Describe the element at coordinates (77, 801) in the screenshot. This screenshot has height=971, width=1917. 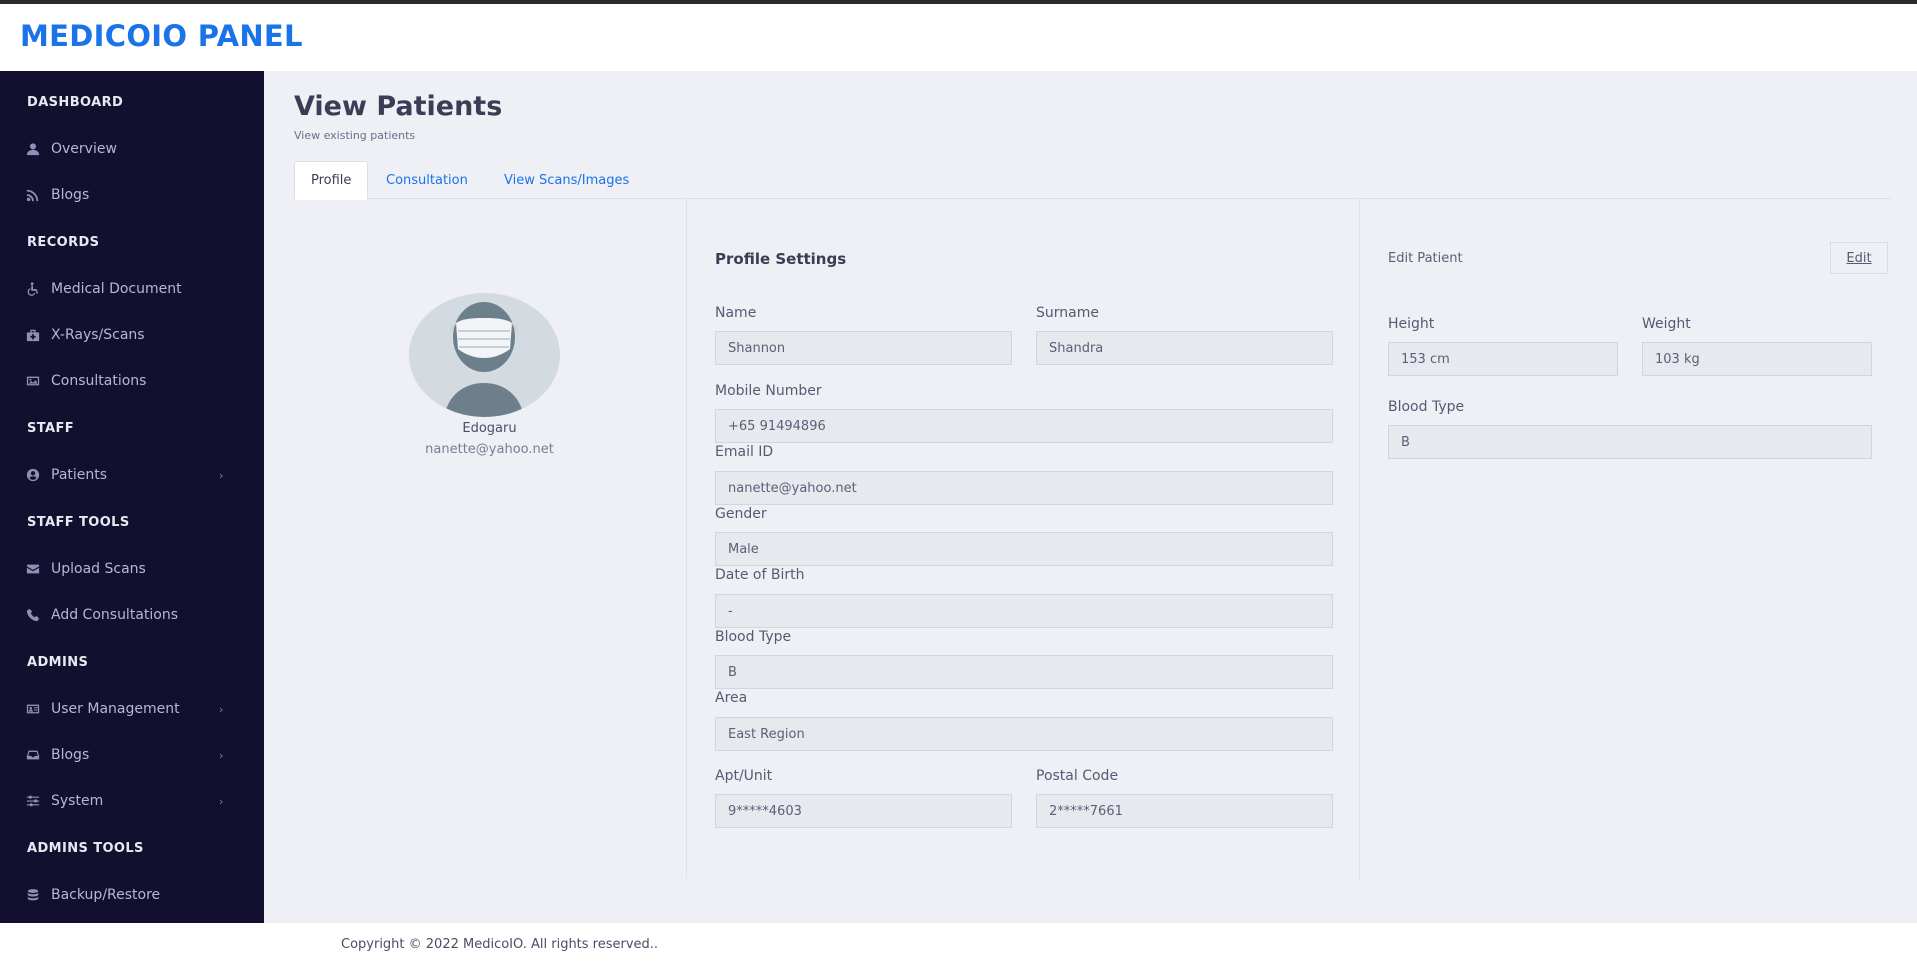
I see `sidebar-item-label: System` at that location.